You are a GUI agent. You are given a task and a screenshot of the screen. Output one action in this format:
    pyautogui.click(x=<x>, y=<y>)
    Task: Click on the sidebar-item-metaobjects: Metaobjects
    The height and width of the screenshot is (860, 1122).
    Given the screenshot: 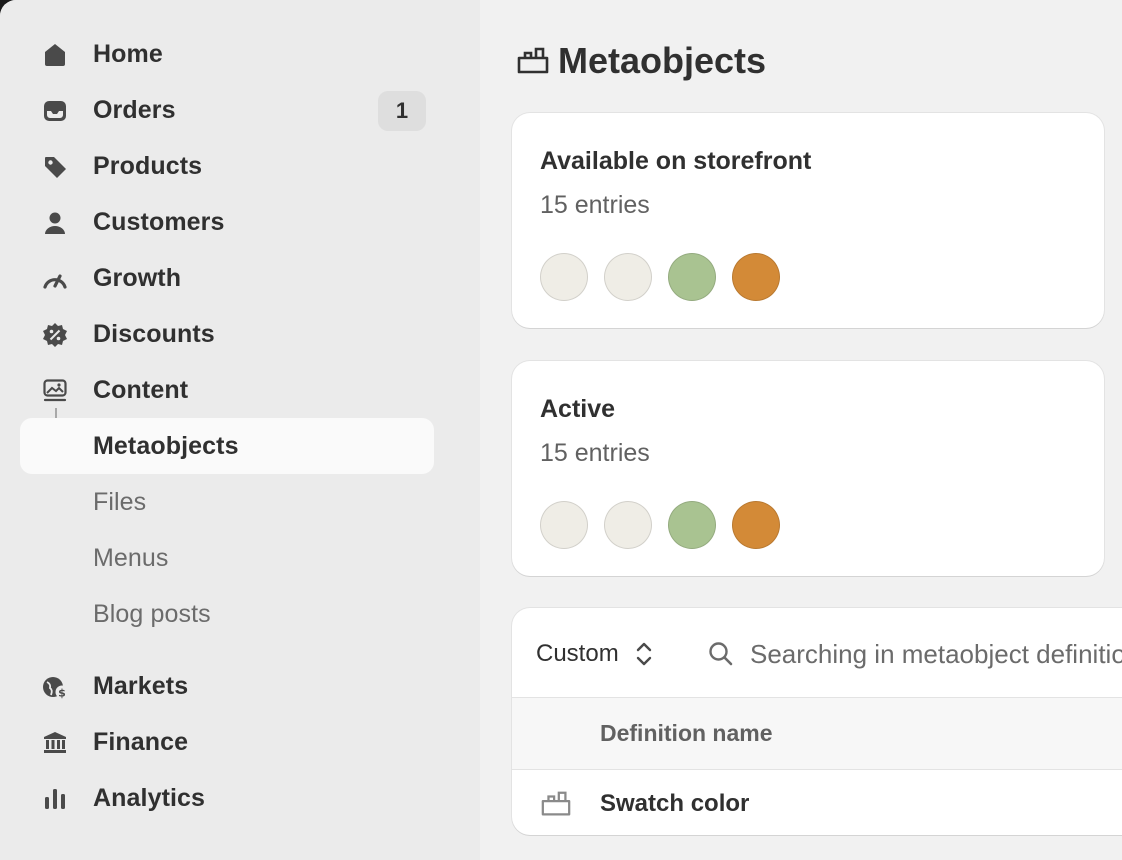 What is the action you would take?
    pyautogui.click(x=227, y=446)
    